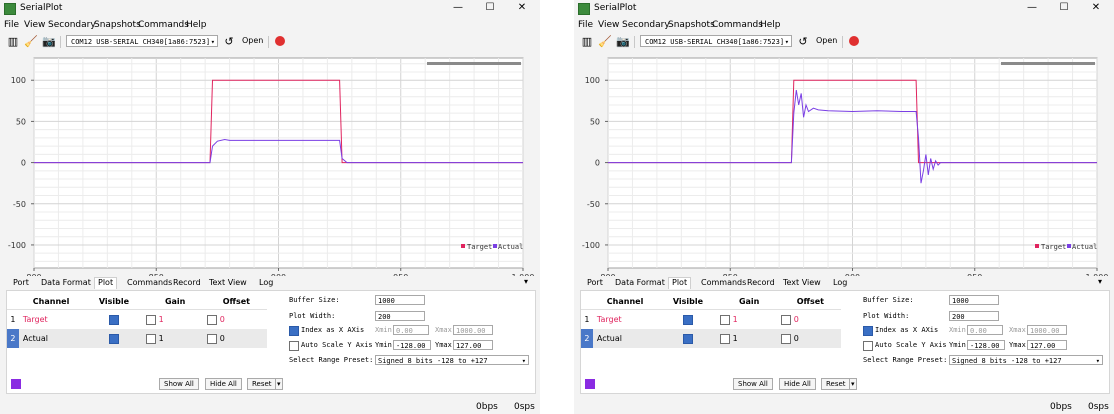 Image resolution: width=1114 pixels, height=414 pixels. Describe the element at coordinates (1096, 7) in the screenshot. I see `close-icon: ✕` at that location.